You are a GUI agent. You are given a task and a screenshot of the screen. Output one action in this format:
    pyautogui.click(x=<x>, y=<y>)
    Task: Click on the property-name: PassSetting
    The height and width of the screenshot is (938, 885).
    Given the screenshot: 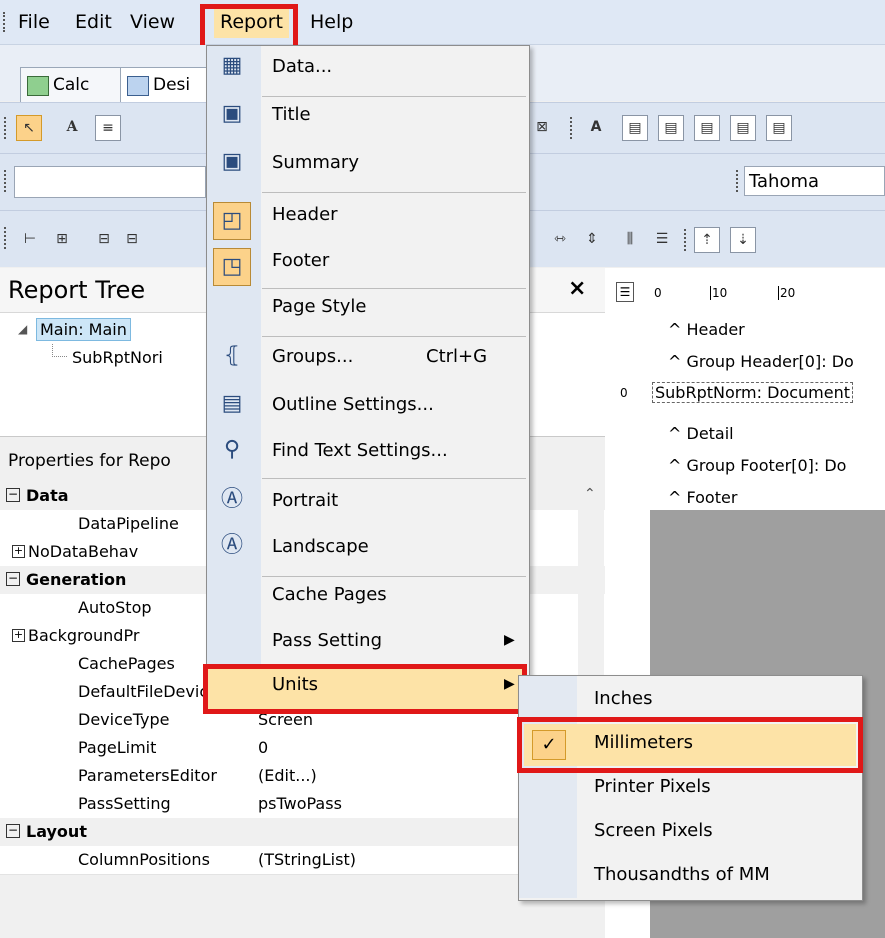 What is the action you would take?
    pyautogui.click(x=124, y=803)
    